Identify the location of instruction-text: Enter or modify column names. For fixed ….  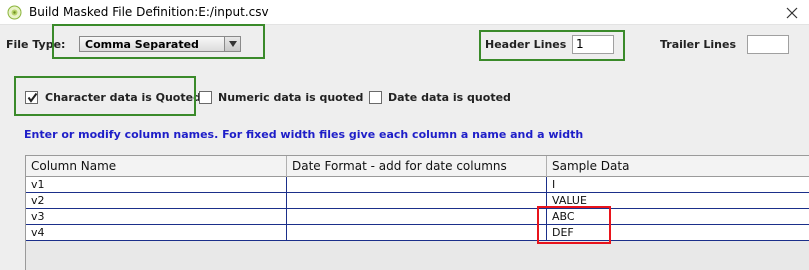
(304, 134).